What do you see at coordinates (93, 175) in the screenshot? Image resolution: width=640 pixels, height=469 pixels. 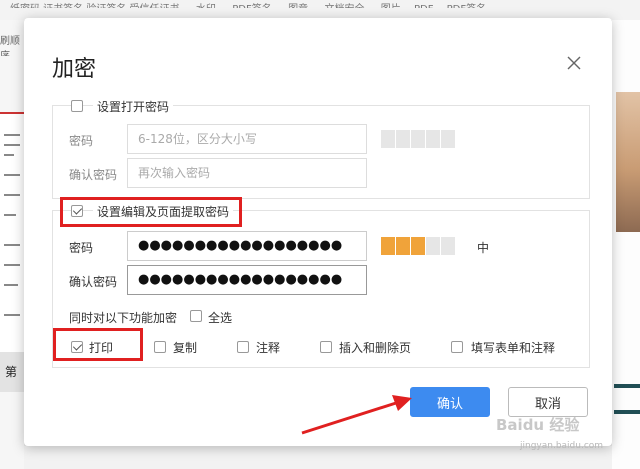 I see `open-confirm-field-label: 确认密码` at bounding box center [93, 175].